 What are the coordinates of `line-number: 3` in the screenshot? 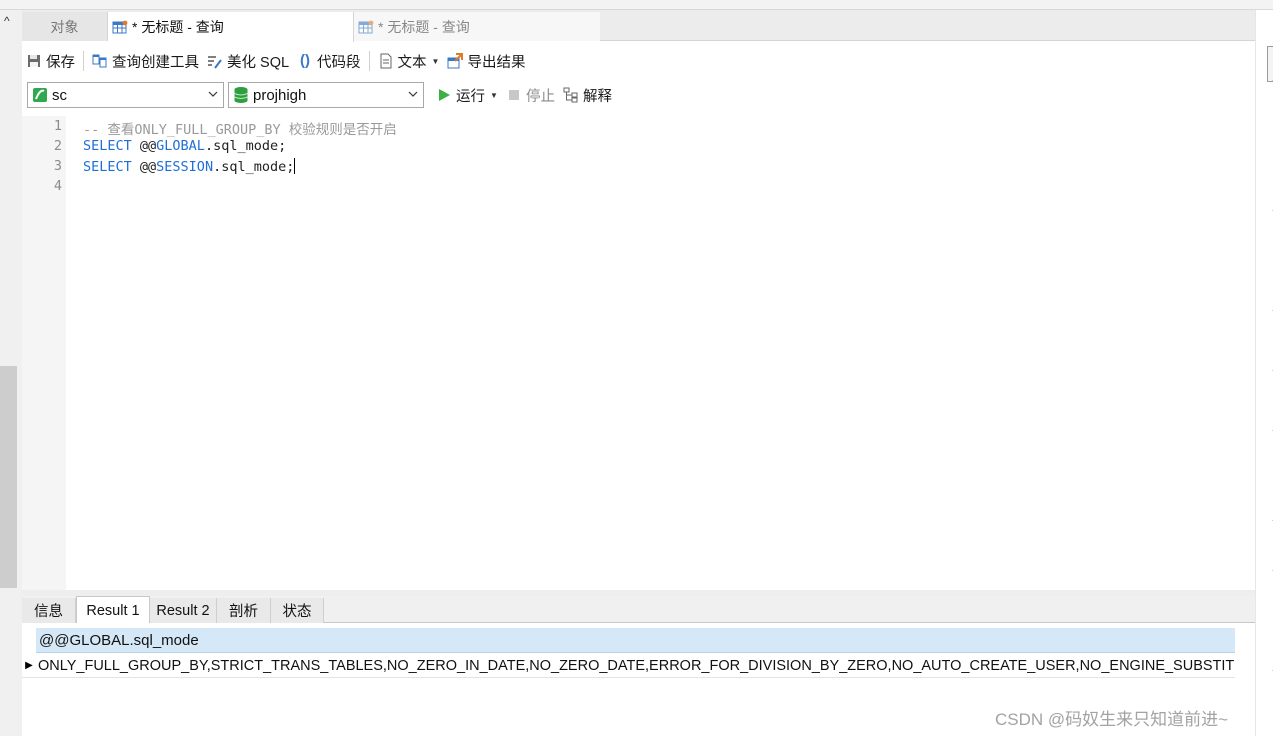 It's located at (57, 166).